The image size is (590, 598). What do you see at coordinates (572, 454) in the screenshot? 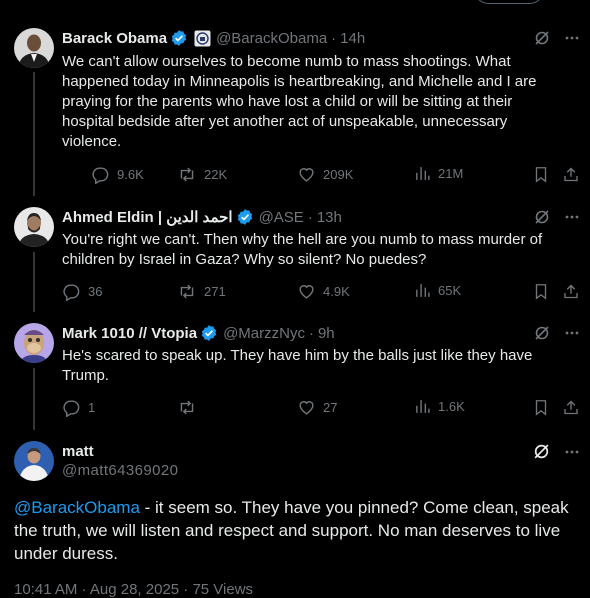
I see `more-options-icon` at bounding box center [572, 454].